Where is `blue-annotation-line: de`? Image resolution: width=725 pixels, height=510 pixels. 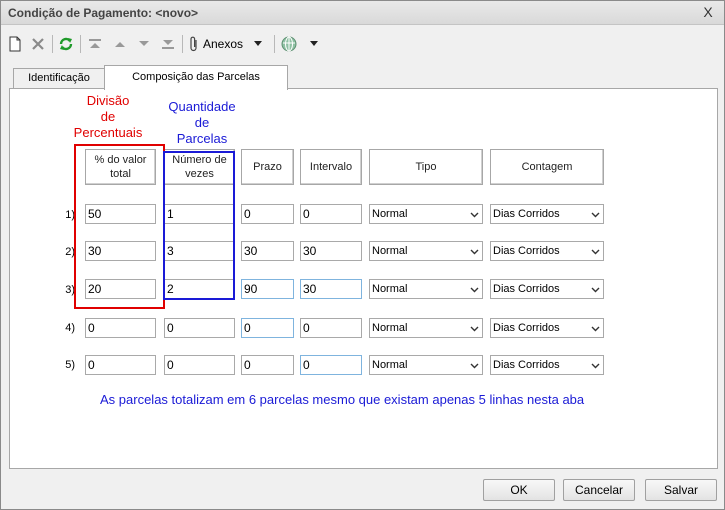
blue-annotation-line: de is located at coordinates (202, 122).